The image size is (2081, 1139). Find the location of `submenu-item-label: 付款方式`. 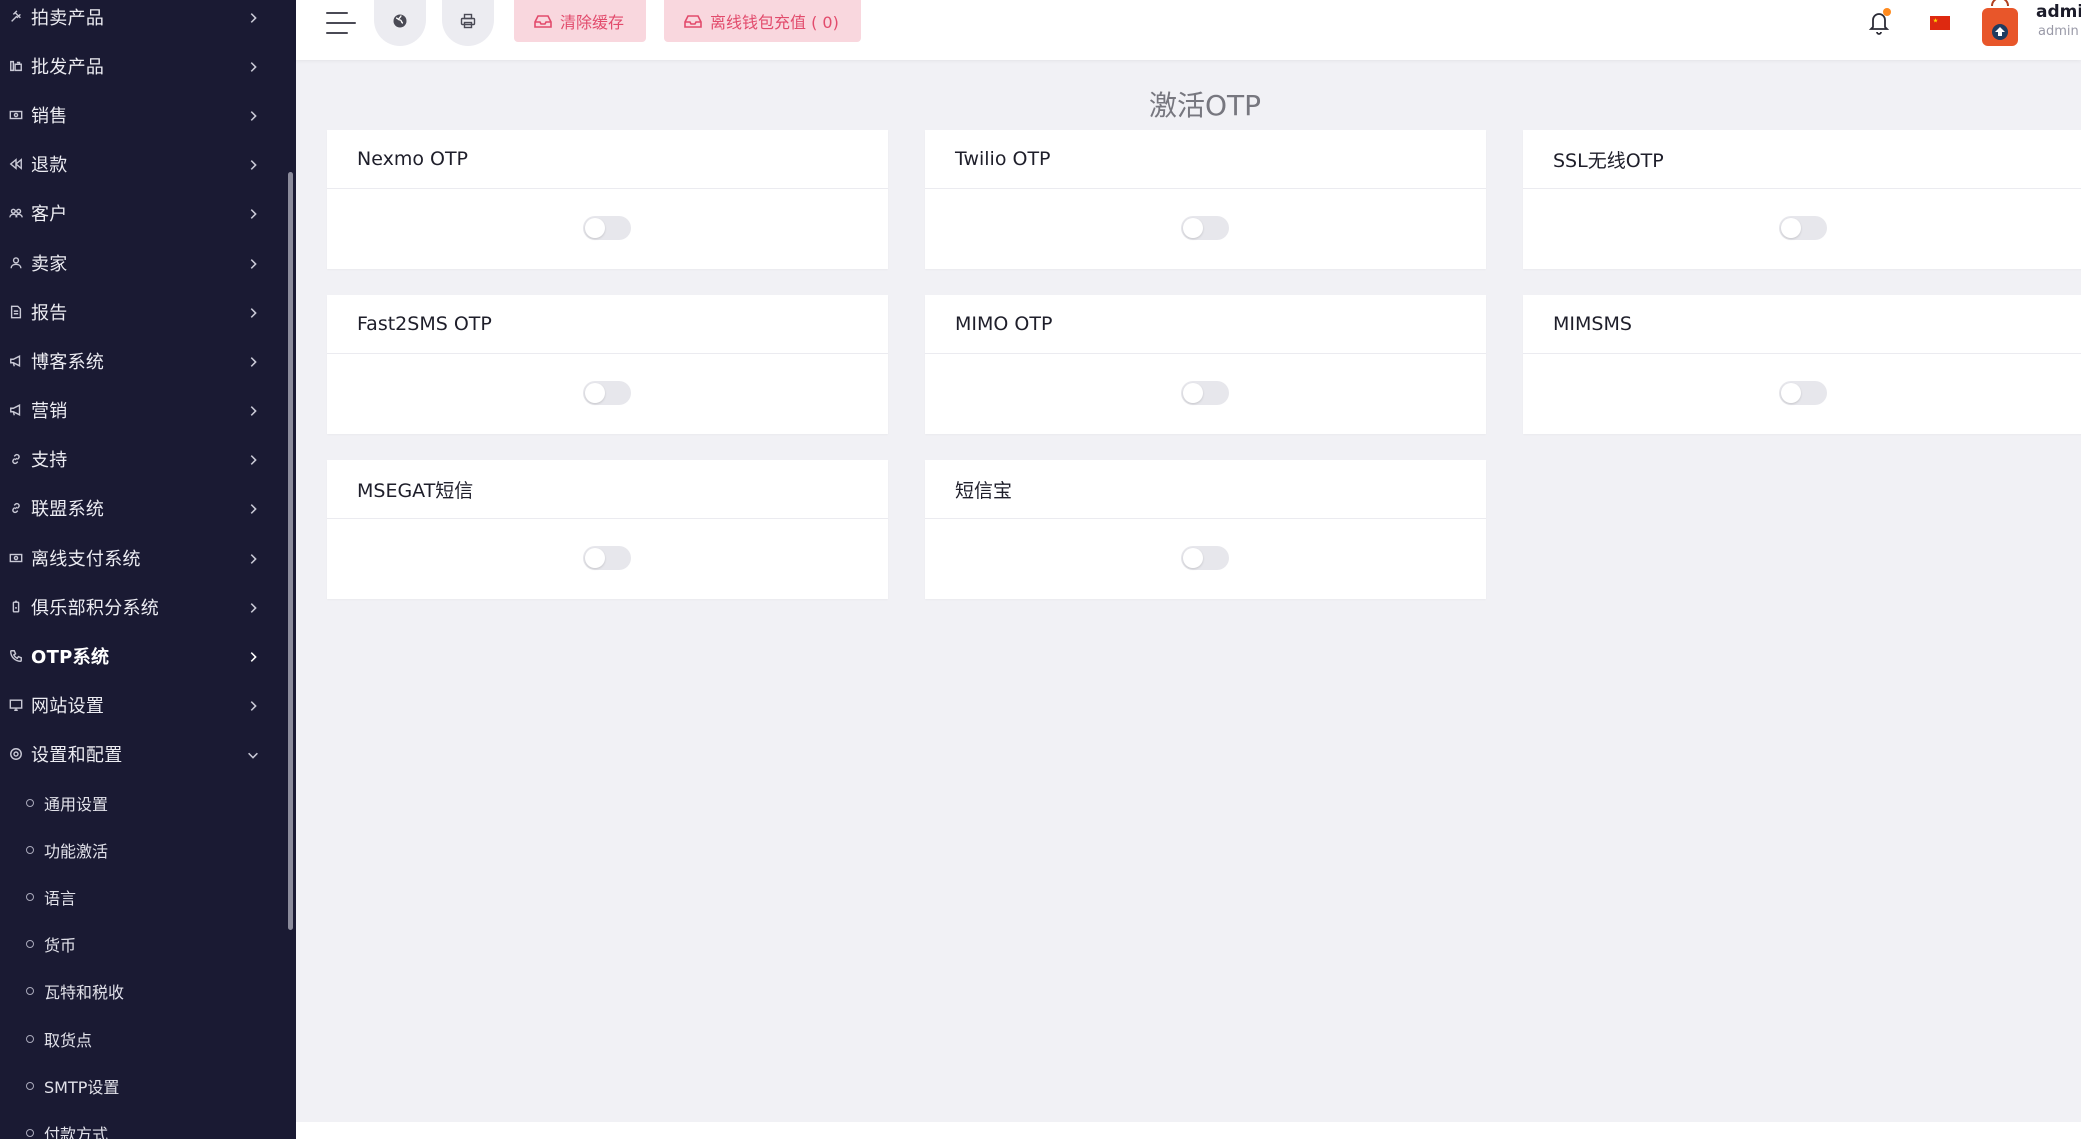

submenu-item-label: 付款方式 is located at coordinates (76, 1131).